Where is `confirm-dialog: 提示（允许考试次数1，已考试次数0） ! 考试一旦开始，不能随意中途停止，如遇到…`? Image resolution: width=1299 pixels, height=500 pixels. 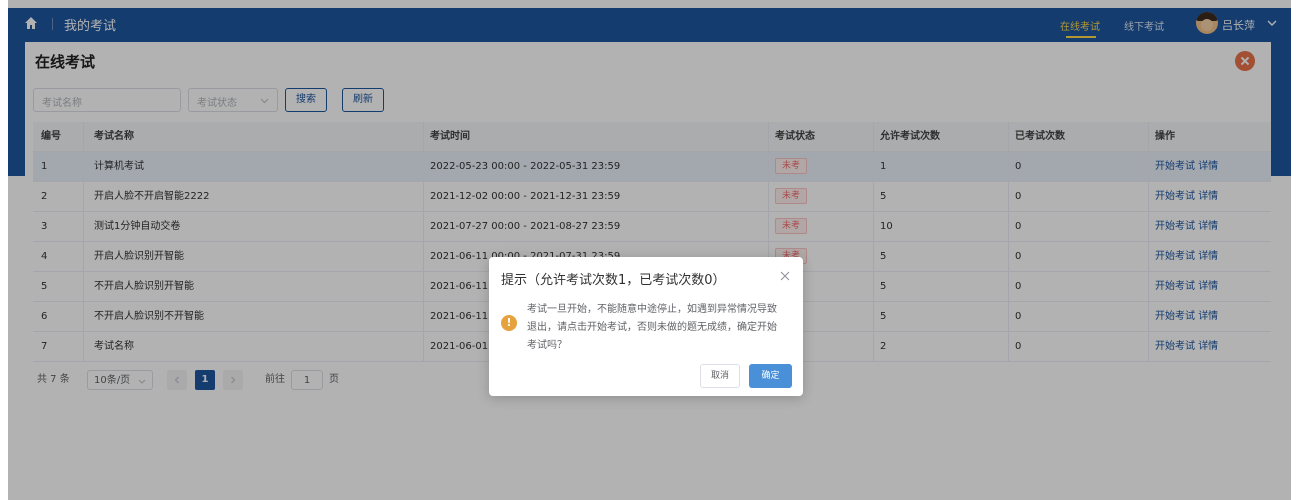 confirm-dialog: 提示（允许考试次数1，已考试次数0） ! 考试一旦开始，不能随意中途停止，如遇到… is located at coordinates (646, 326).